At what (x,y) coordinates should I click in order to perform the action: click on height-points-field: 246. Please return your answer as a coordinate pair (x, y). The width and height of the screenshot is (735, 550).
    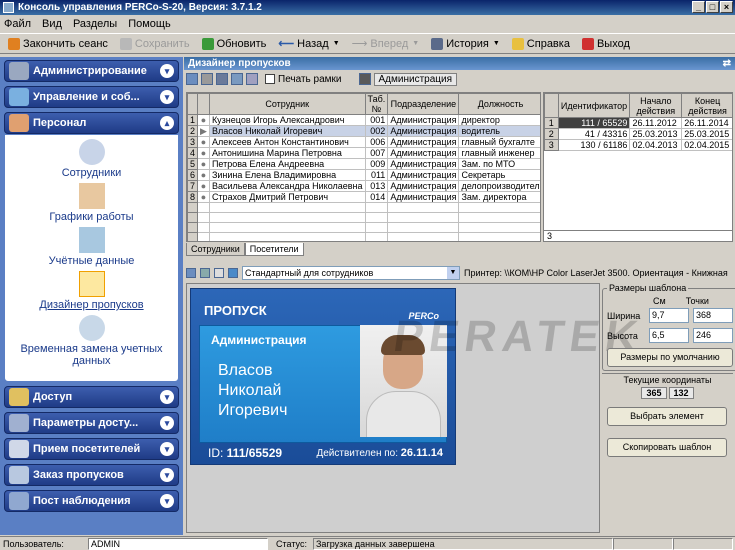
    Looking at the image, I should click on (713, 335).